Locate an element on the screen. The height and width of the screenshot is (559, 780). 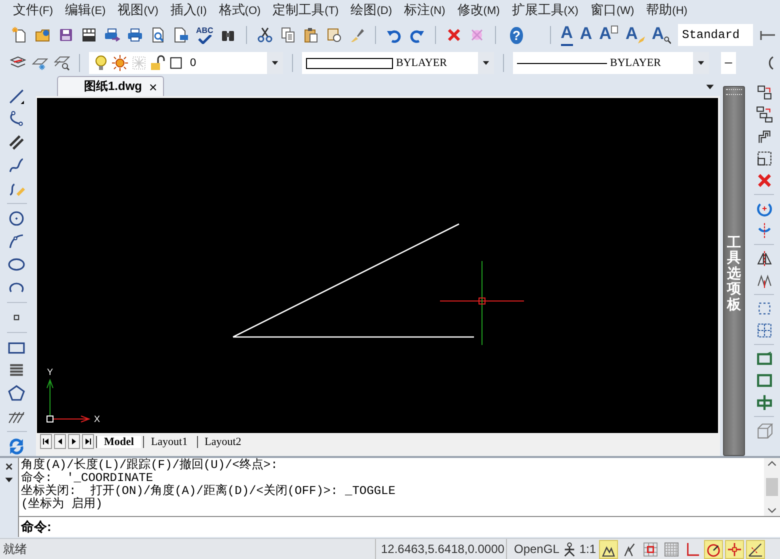
cube-icon is located at coordinates (764, 430).